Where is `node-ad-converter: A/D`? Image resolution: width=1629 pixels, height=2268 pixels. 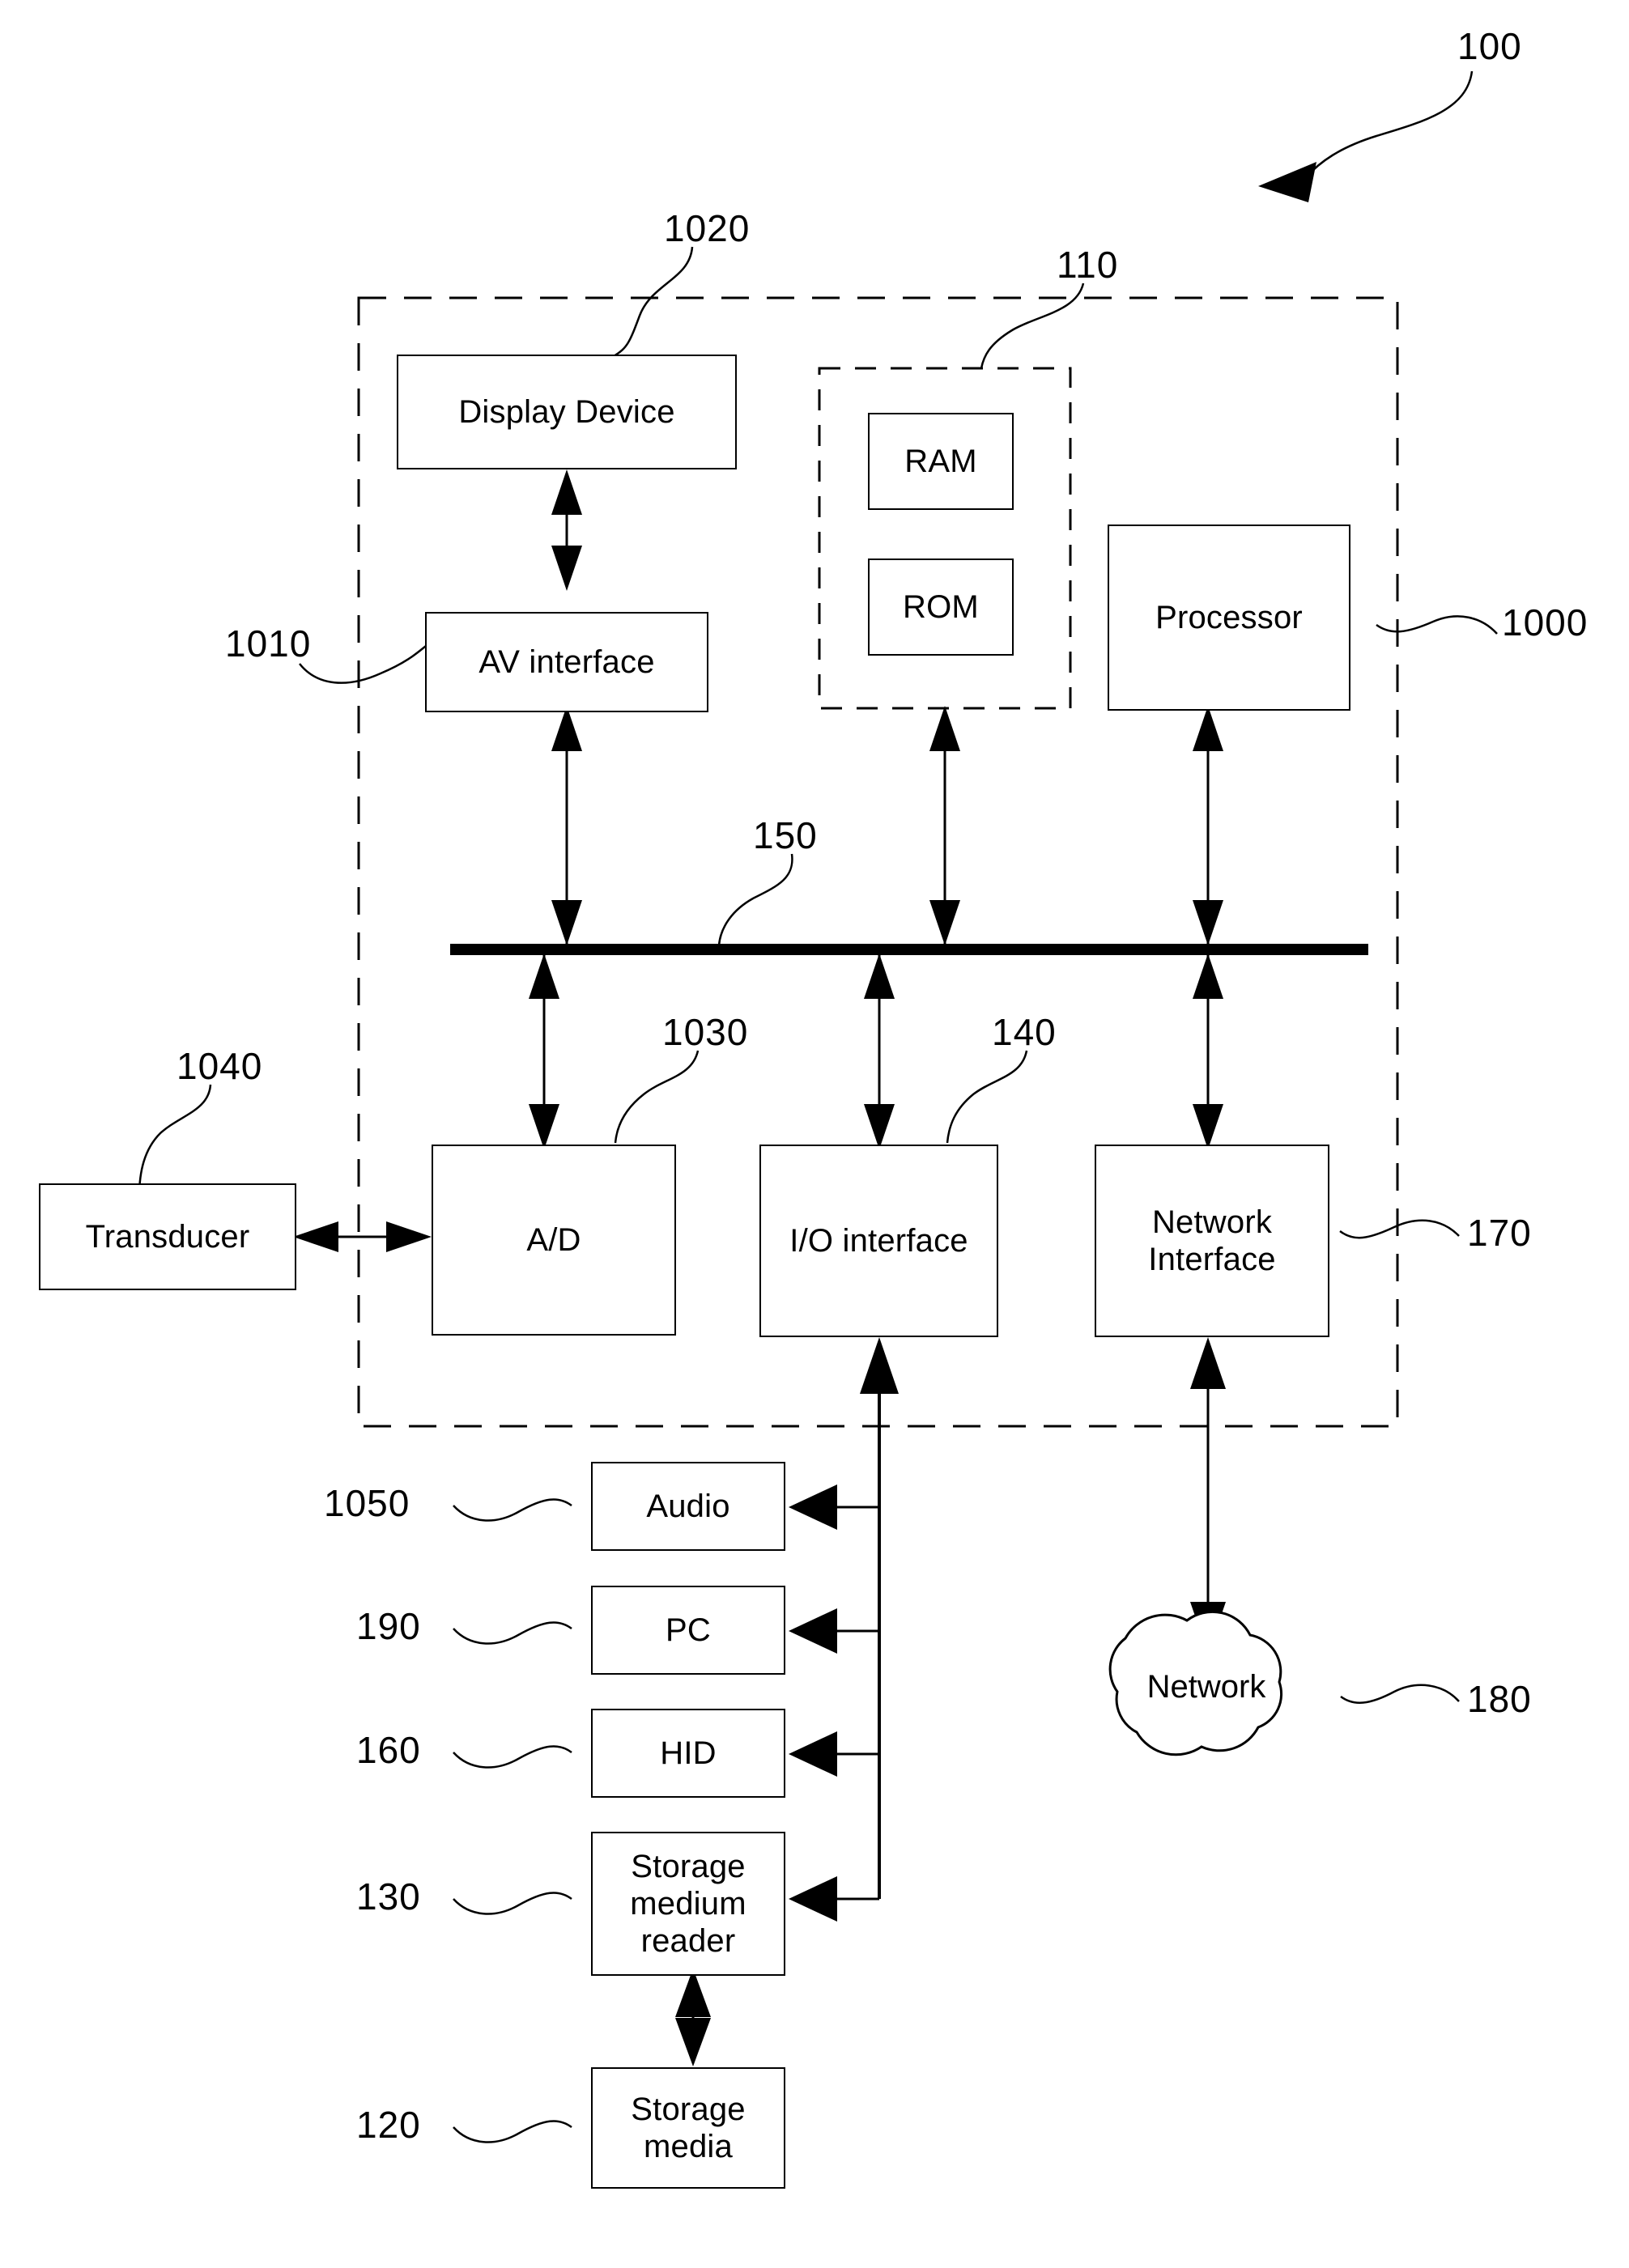
node-ad-converter: A/D is located at coordinates (554, 1240).